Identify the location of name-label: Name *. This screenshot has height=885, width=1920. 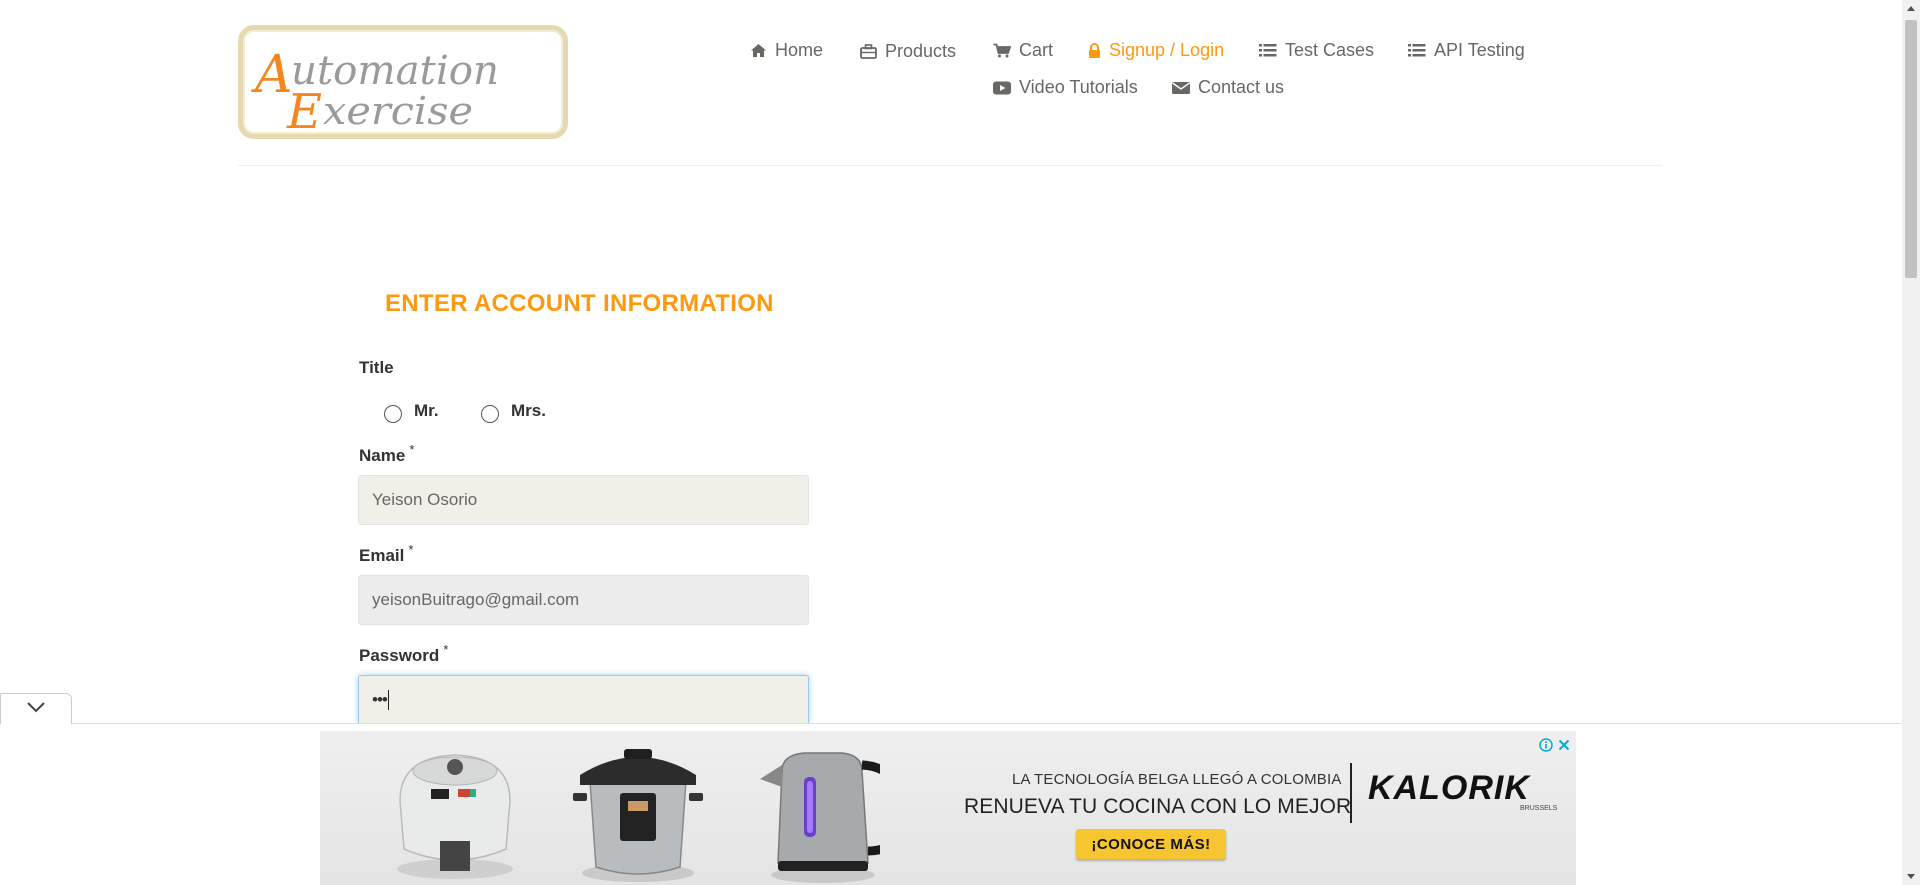
(386, 454).